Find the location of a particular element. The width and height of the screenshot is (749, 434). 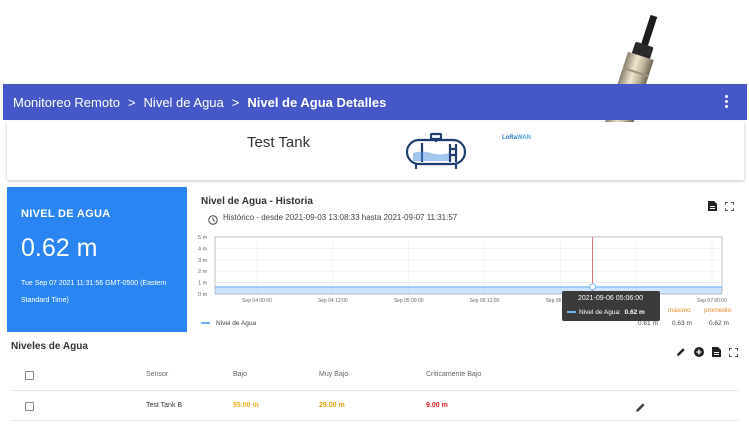

data-point-marker is located at coordinates (593, 287).